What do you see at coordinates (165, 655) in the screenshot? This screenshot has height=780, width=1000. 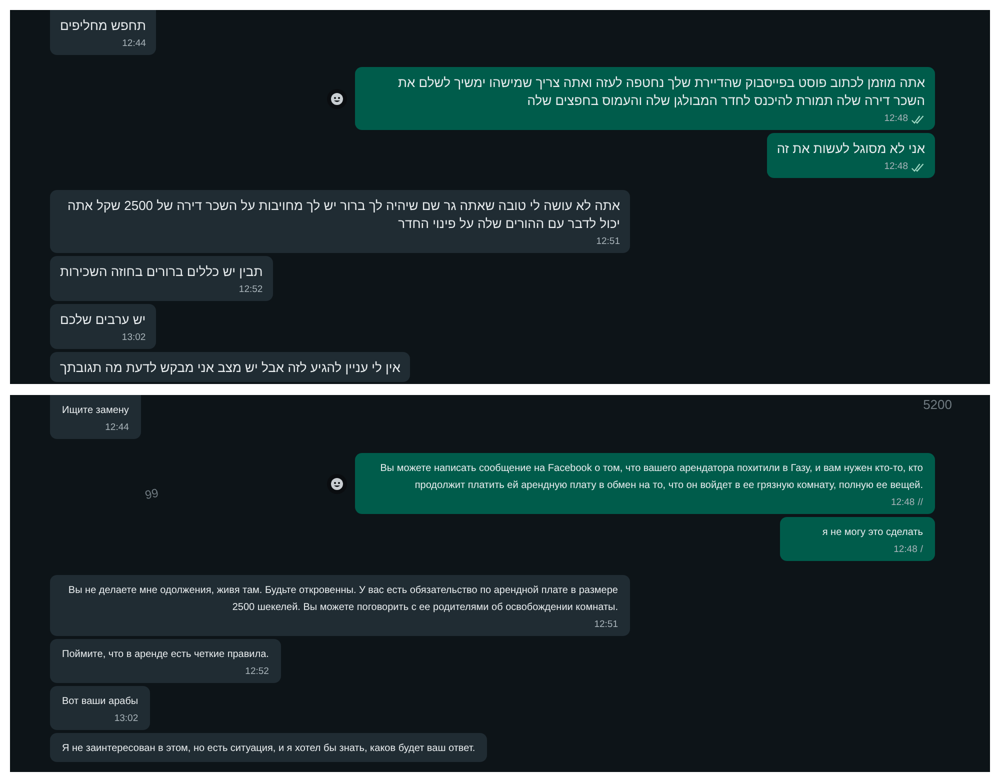 I see `message-text: Поймите, что в аренде есть четкие правила.` at bounding box center [165, 655].